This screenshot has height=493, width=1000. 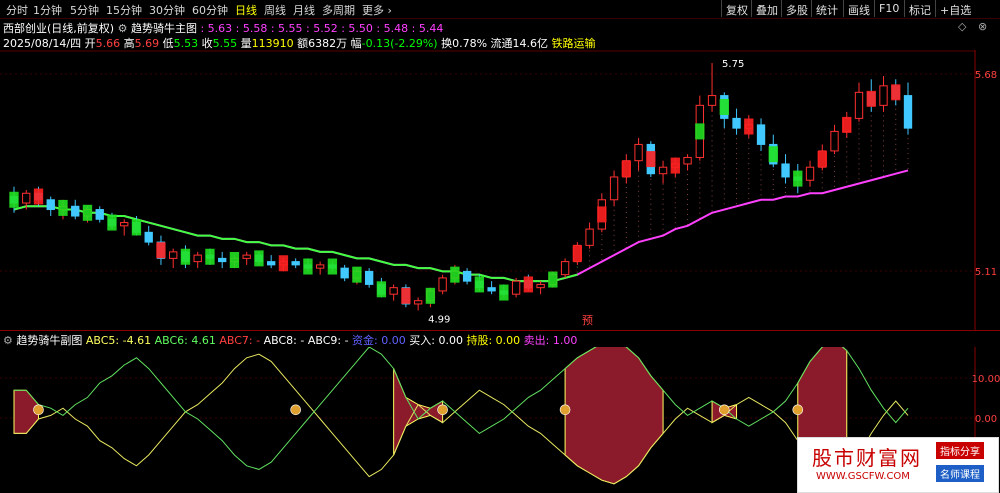 I want to click on close-icon: ⊗, so click(x=982, y=26).